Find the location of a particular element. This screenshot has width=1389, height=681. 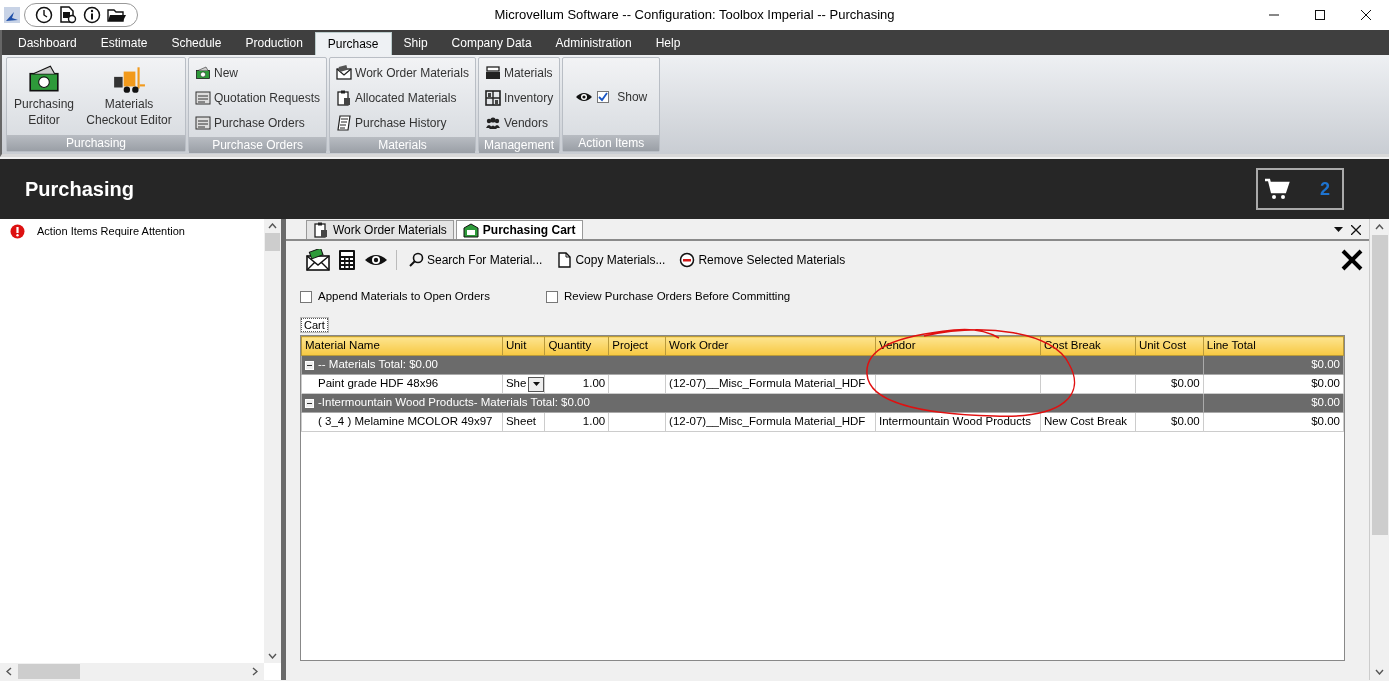

search-icon is located at coordinates (416, 260).